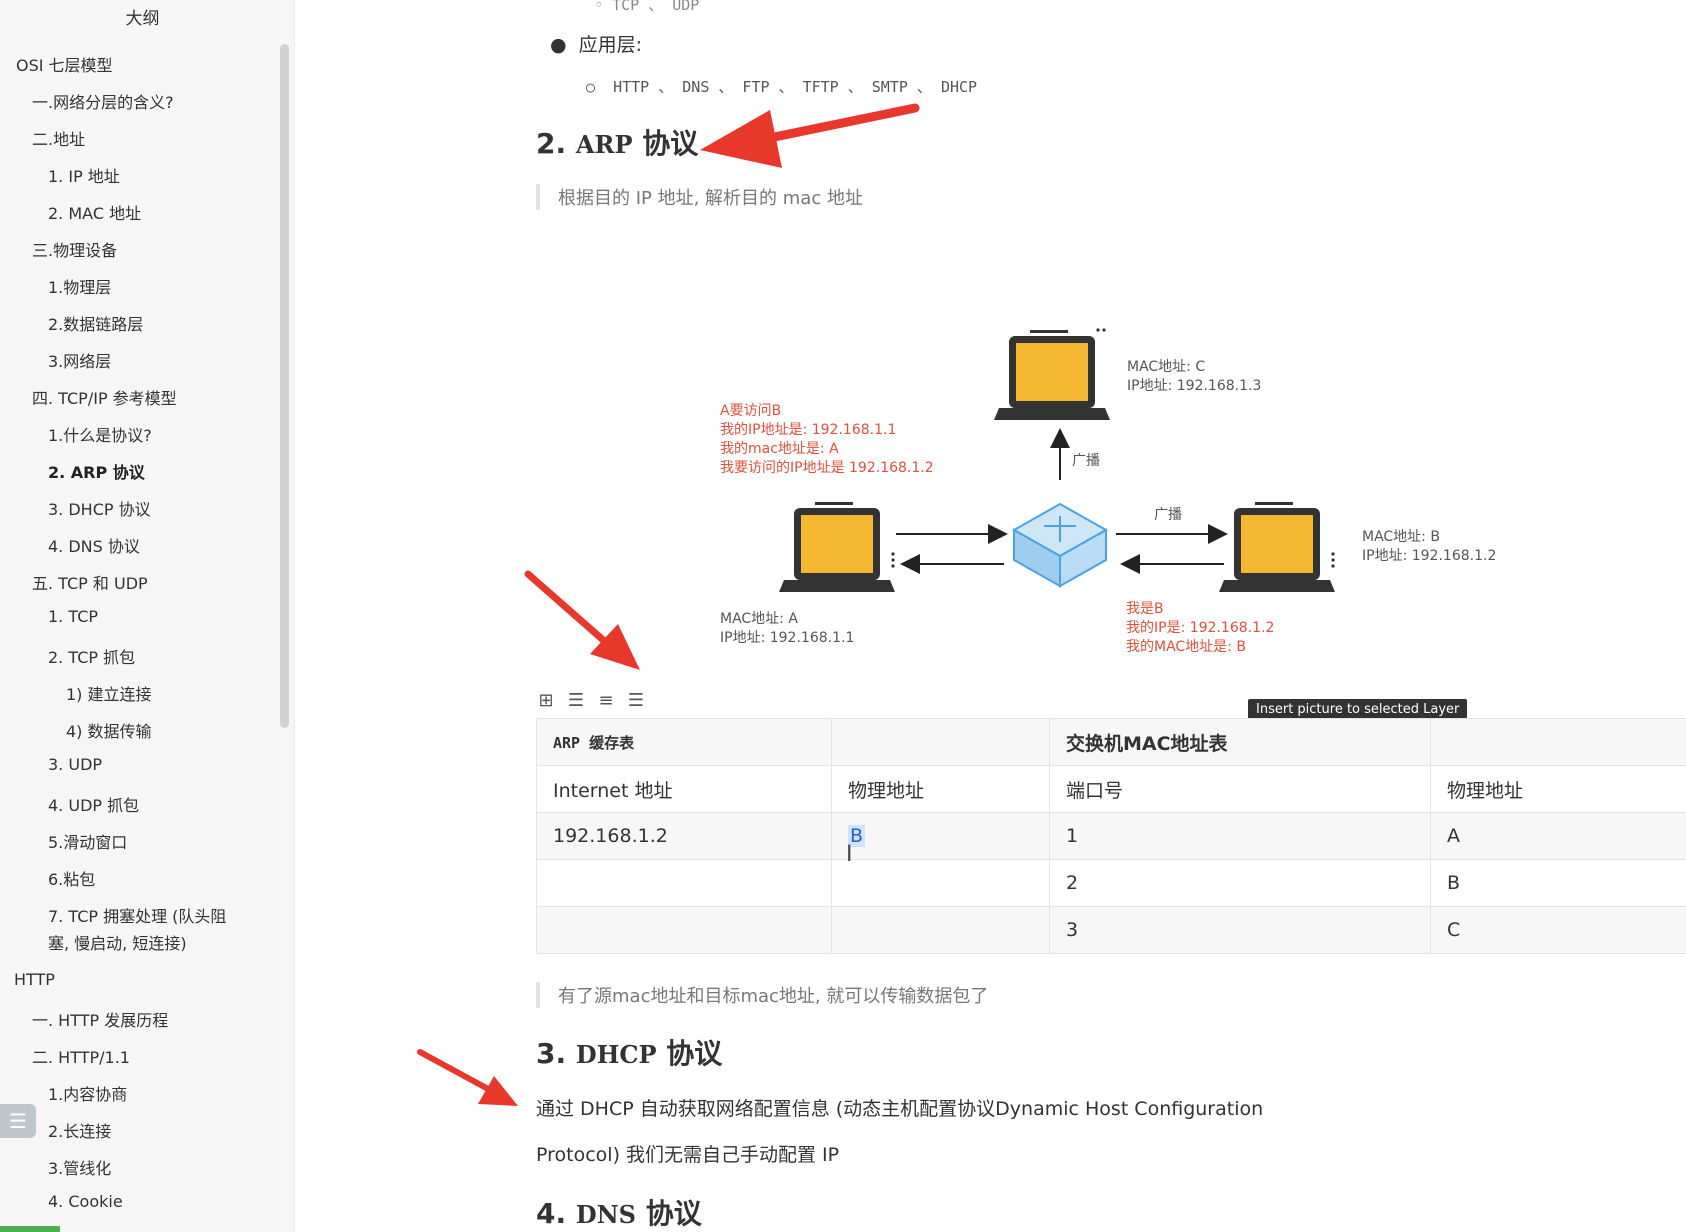 This screenshot has height=1232, width=1686. Describe the element at coordinates (576, 700) in the screenshot. I see `align-left-icon: ☰` at that location.